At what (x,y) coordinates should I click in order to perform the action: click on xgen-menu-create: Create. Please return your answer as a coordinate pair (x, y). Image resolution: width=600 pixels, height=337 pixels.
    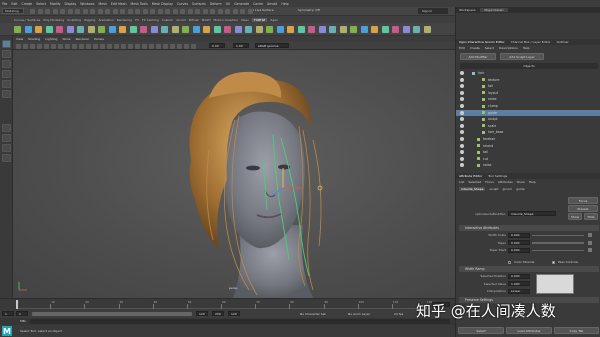
    Looking at the image, I should click on (475, 48).